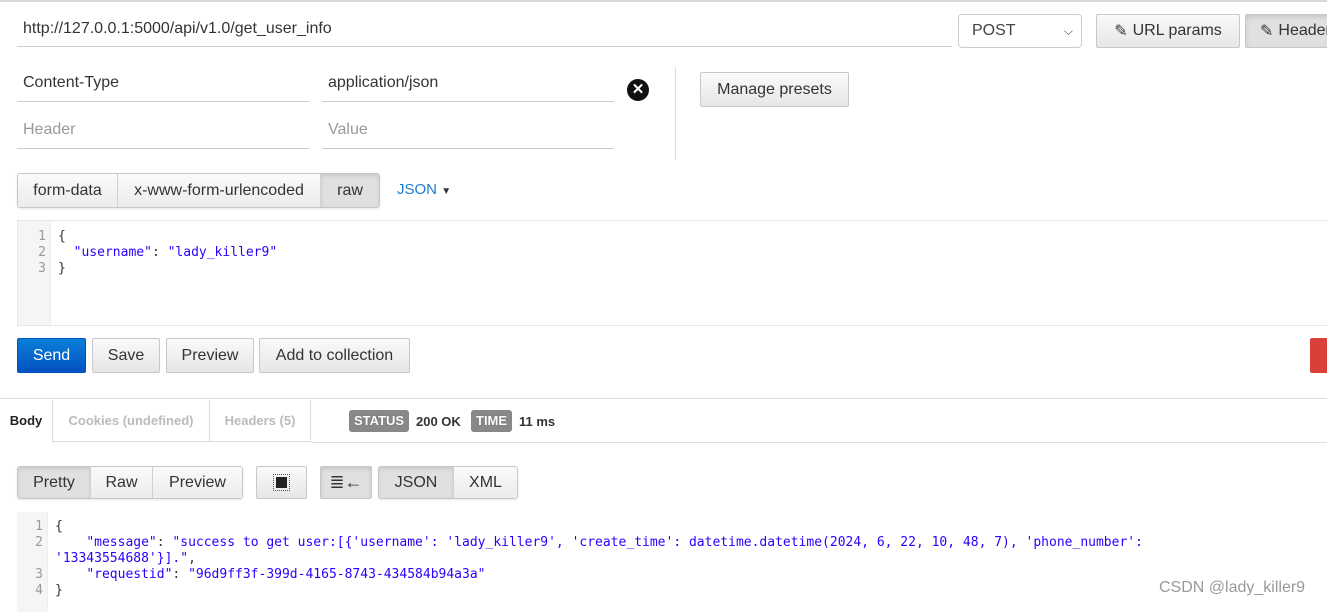 The image size is (1327, 612). Describe the element at coordinates (438, 421) in the screenshot. I see `status-value: 200 OK` at that location.